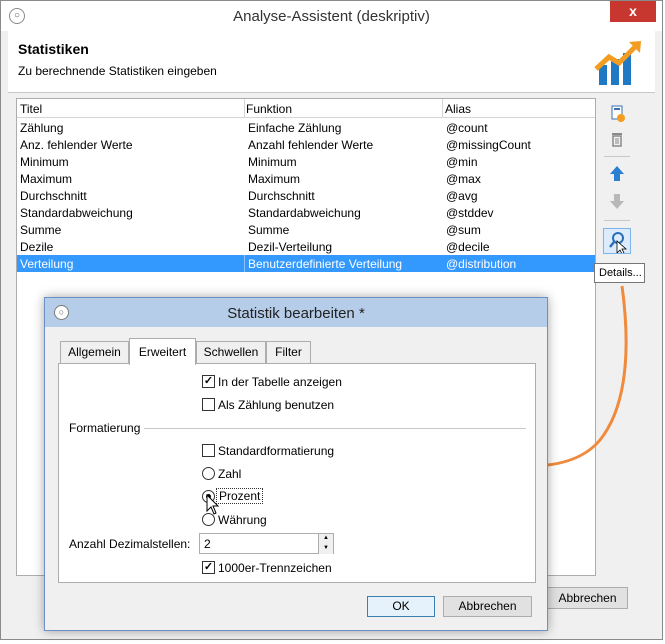 The image size is (665, 644). What do you see at coordinates (276, 451) in the screenshot?
I see `standard-format-label: Standardformatierung` at bounding box center [276, 451].